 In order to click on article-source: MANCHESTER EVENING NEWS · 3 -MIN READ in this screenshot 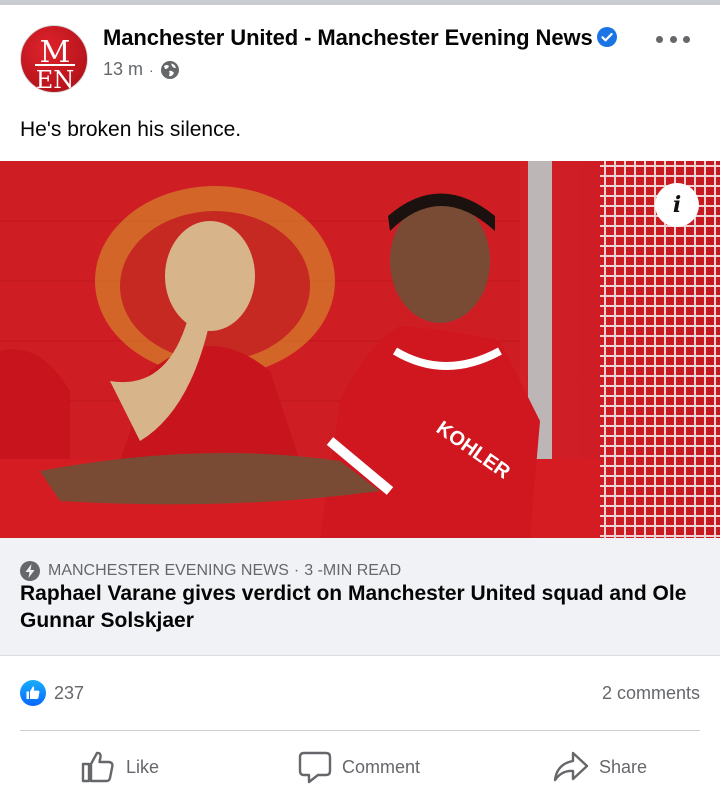, I will do `click(210, 571)`.